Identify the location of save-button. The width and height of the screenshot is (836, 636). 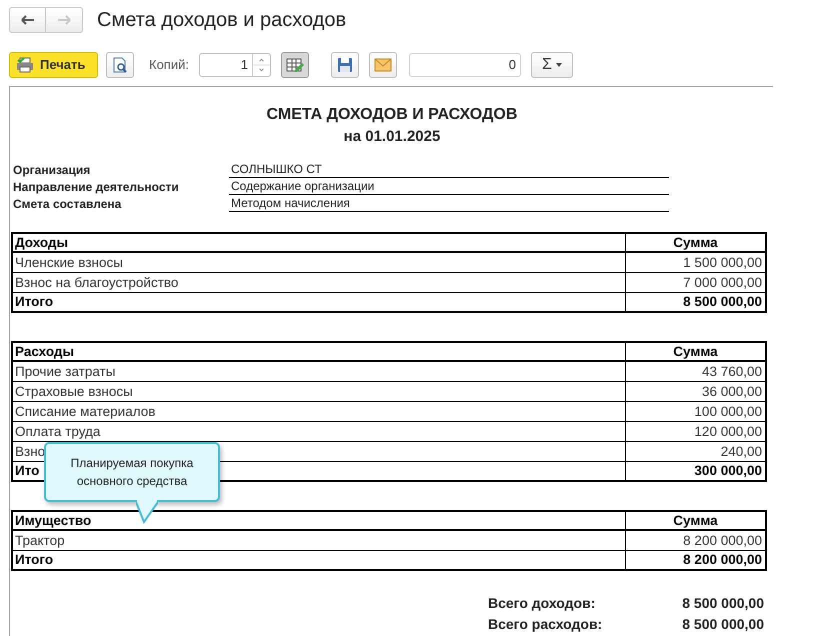
(344, 65).